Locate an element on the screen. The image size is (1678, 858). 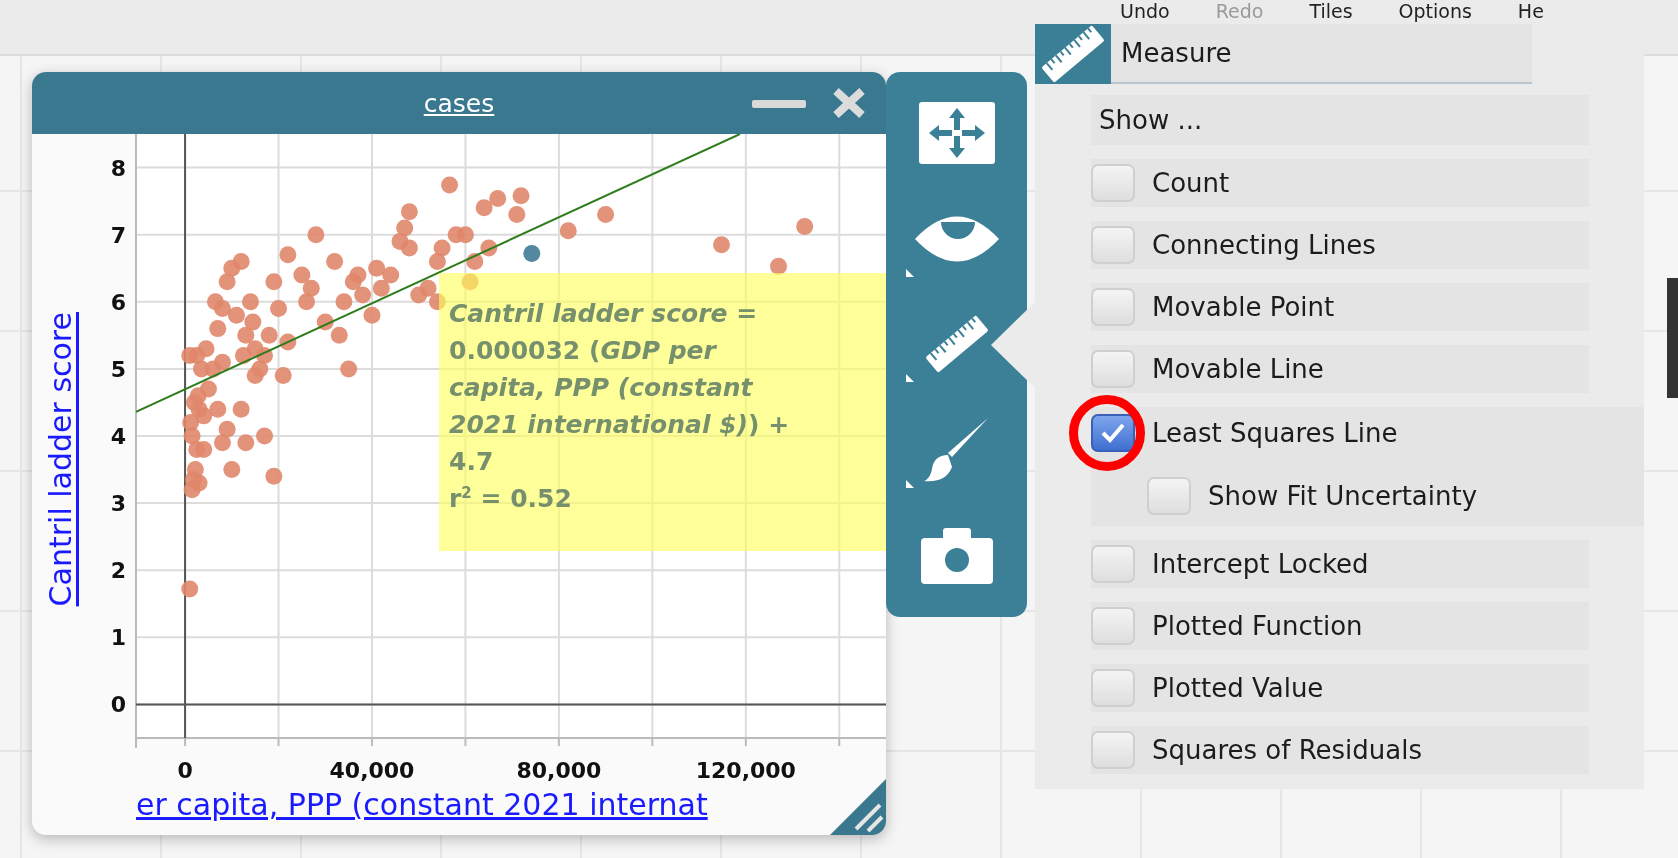
axis-label: er capita, PPP (constant 2021 internat is located at coordinates (422, 804).